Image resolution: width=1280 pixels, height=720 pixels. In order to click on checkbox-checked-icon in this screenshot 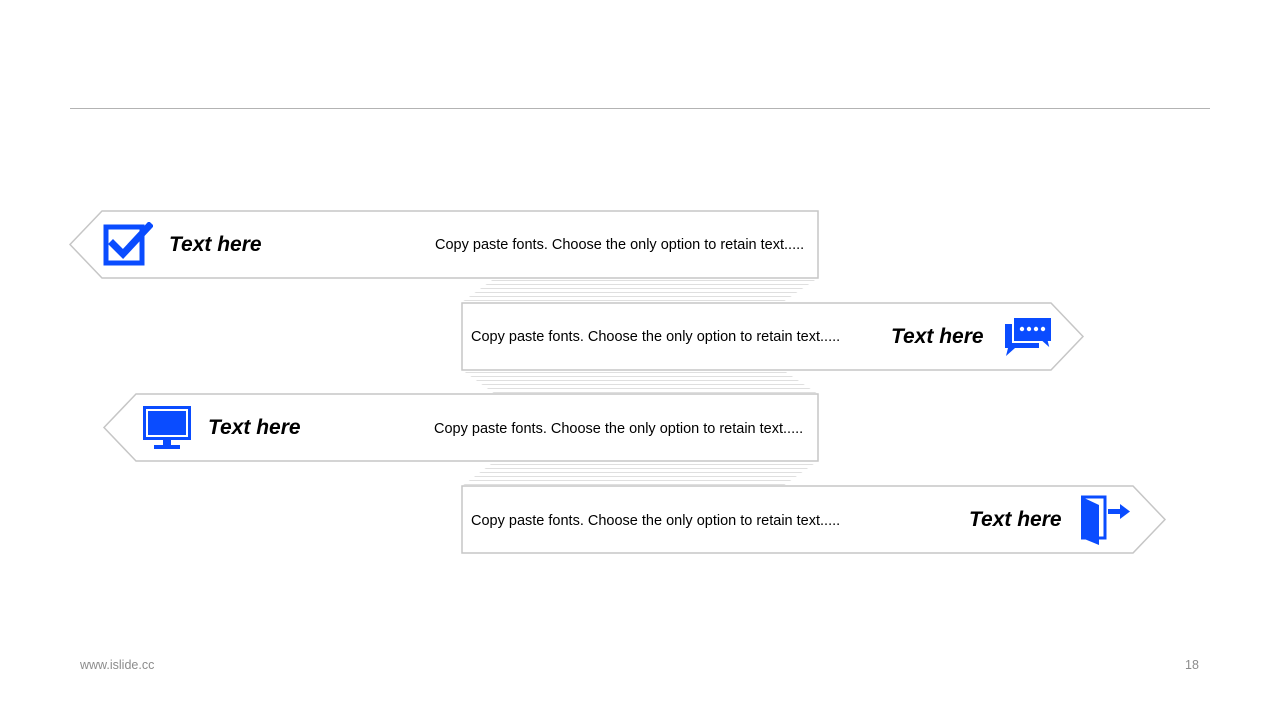, I will do `click(128, 243)`.